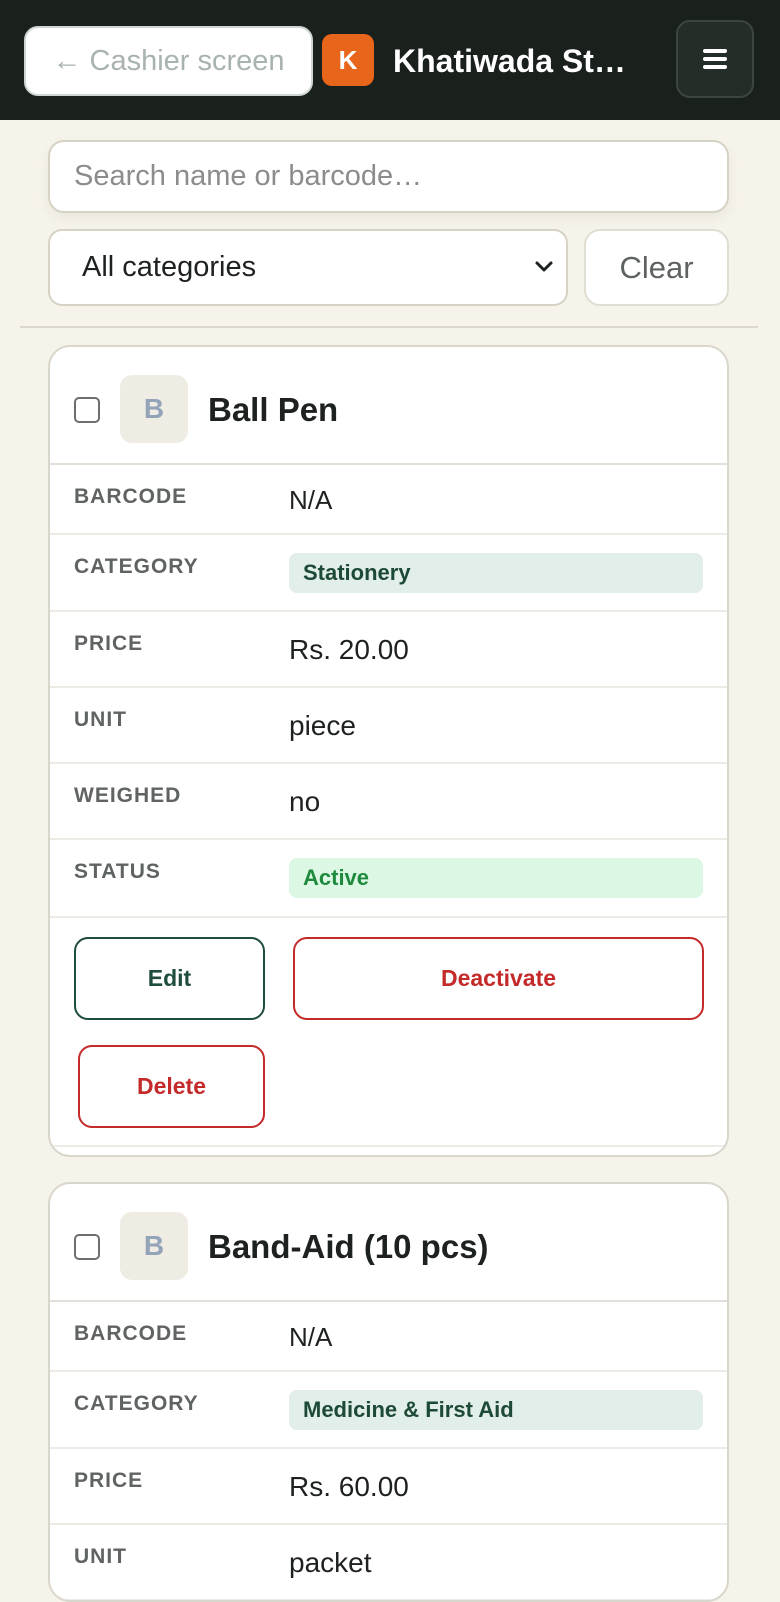 This screenshot has height=1602, width=780. Describe the element at coordinates (169, 978) in the screenshot. I see `edit-button: Edit` at that location.